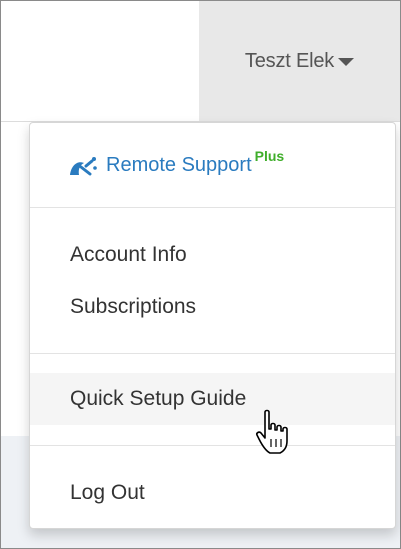 The height and width of the screenshot is (549, 401). Describe the element at coordinates (179, 164) in the screenshot. I see `remote-support-label: Remote Support` at that location.